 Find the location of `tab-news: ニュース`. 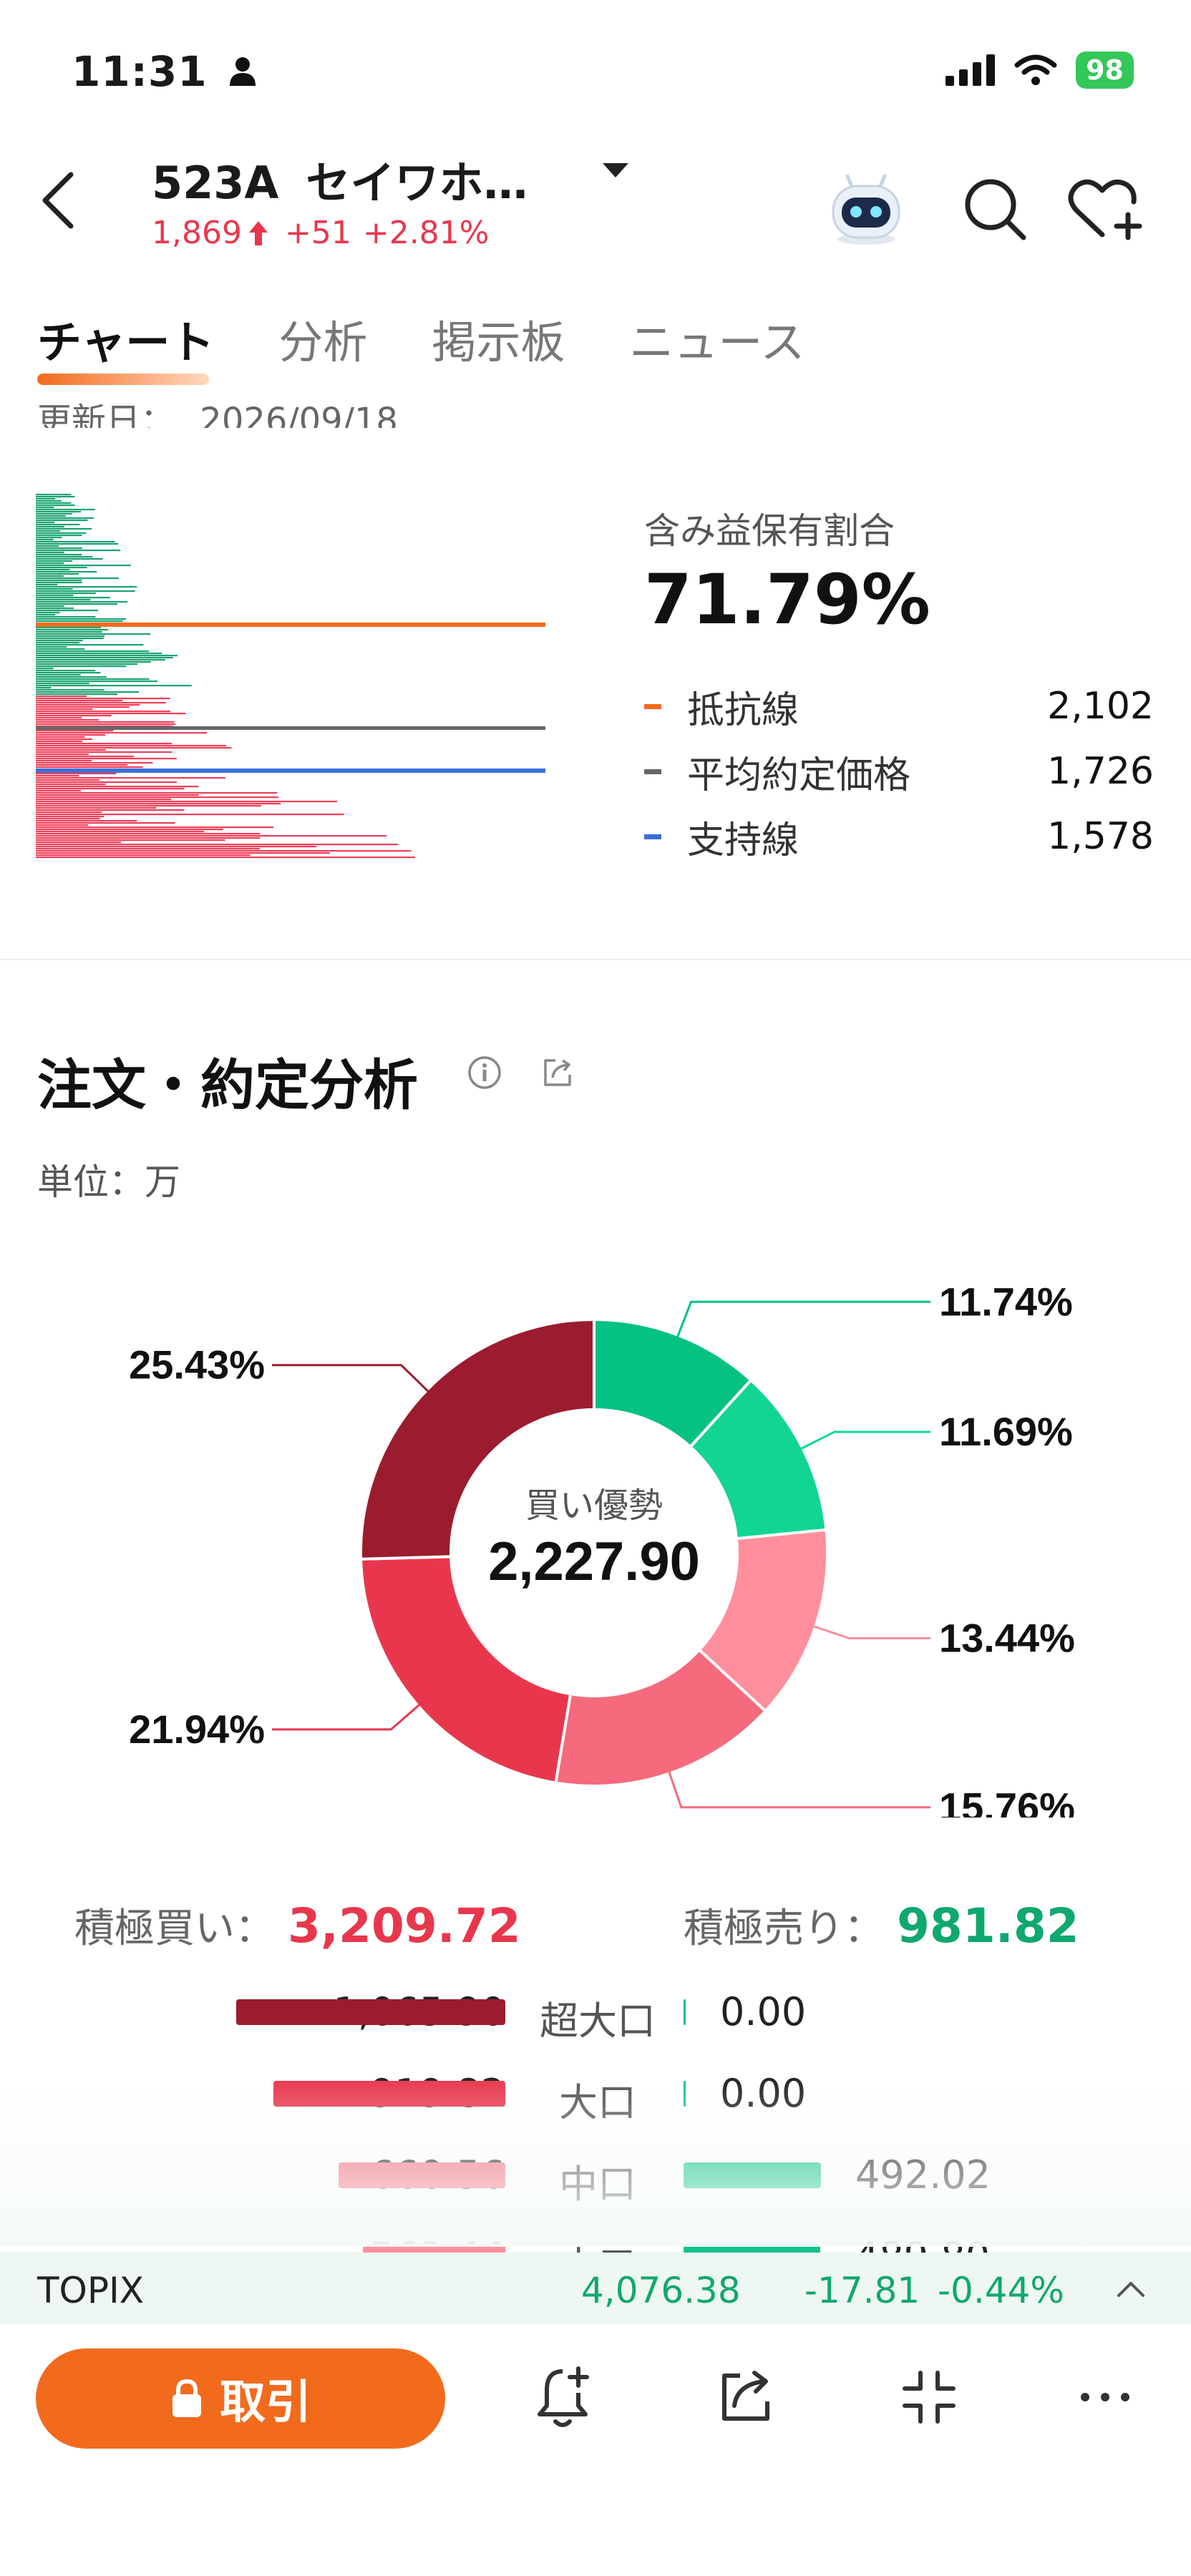

tab-news: ニュース is located at coordinates (716, 338).